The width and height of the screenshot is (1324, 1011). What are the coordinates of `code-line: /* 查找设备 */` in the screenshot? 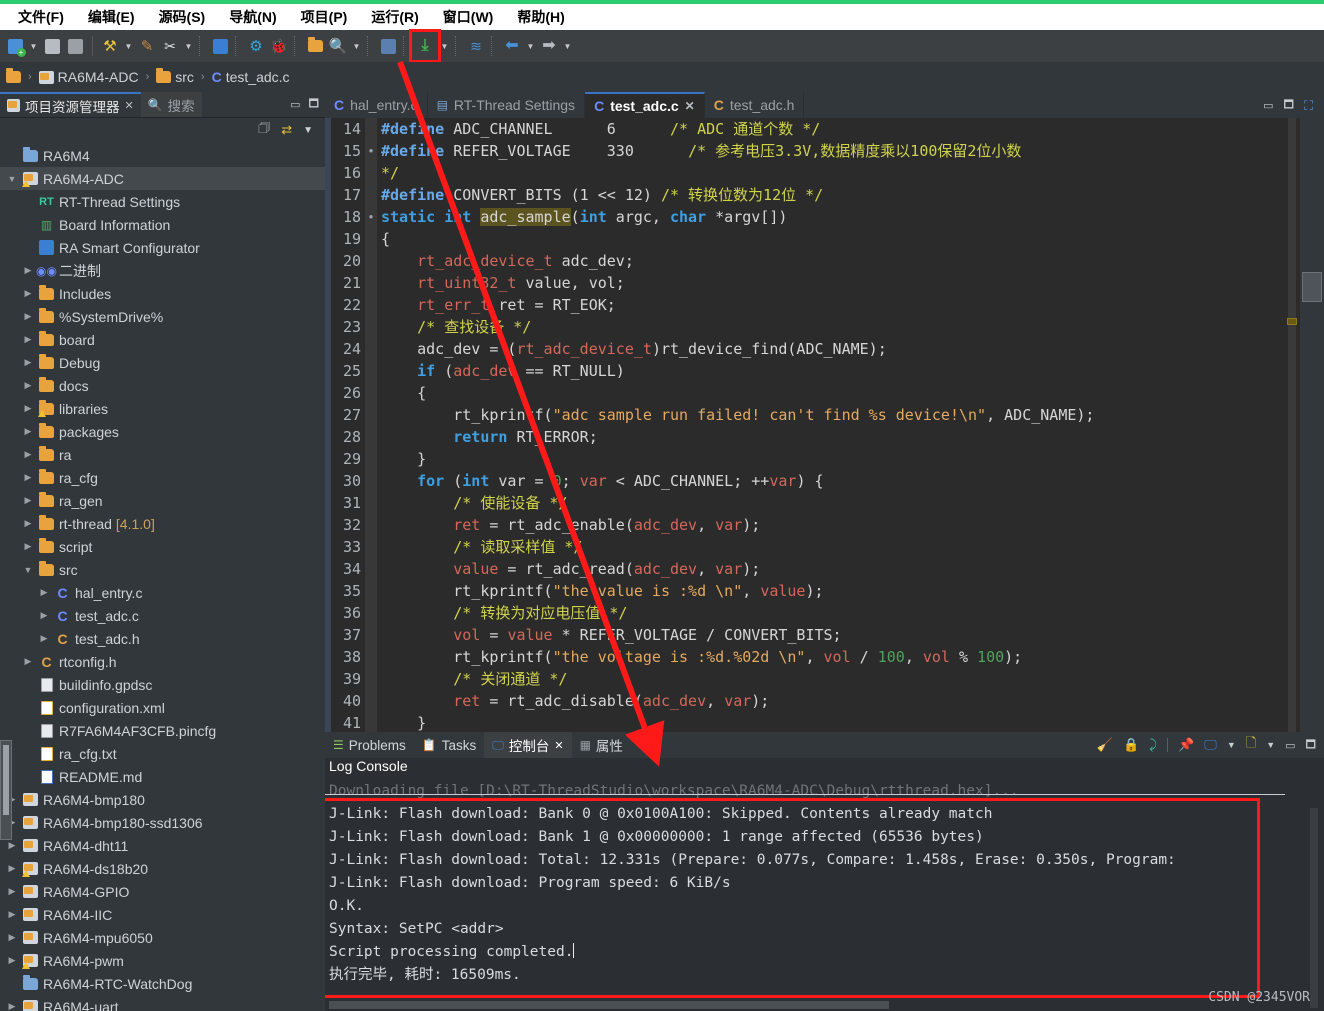 It's located at (840, 327).